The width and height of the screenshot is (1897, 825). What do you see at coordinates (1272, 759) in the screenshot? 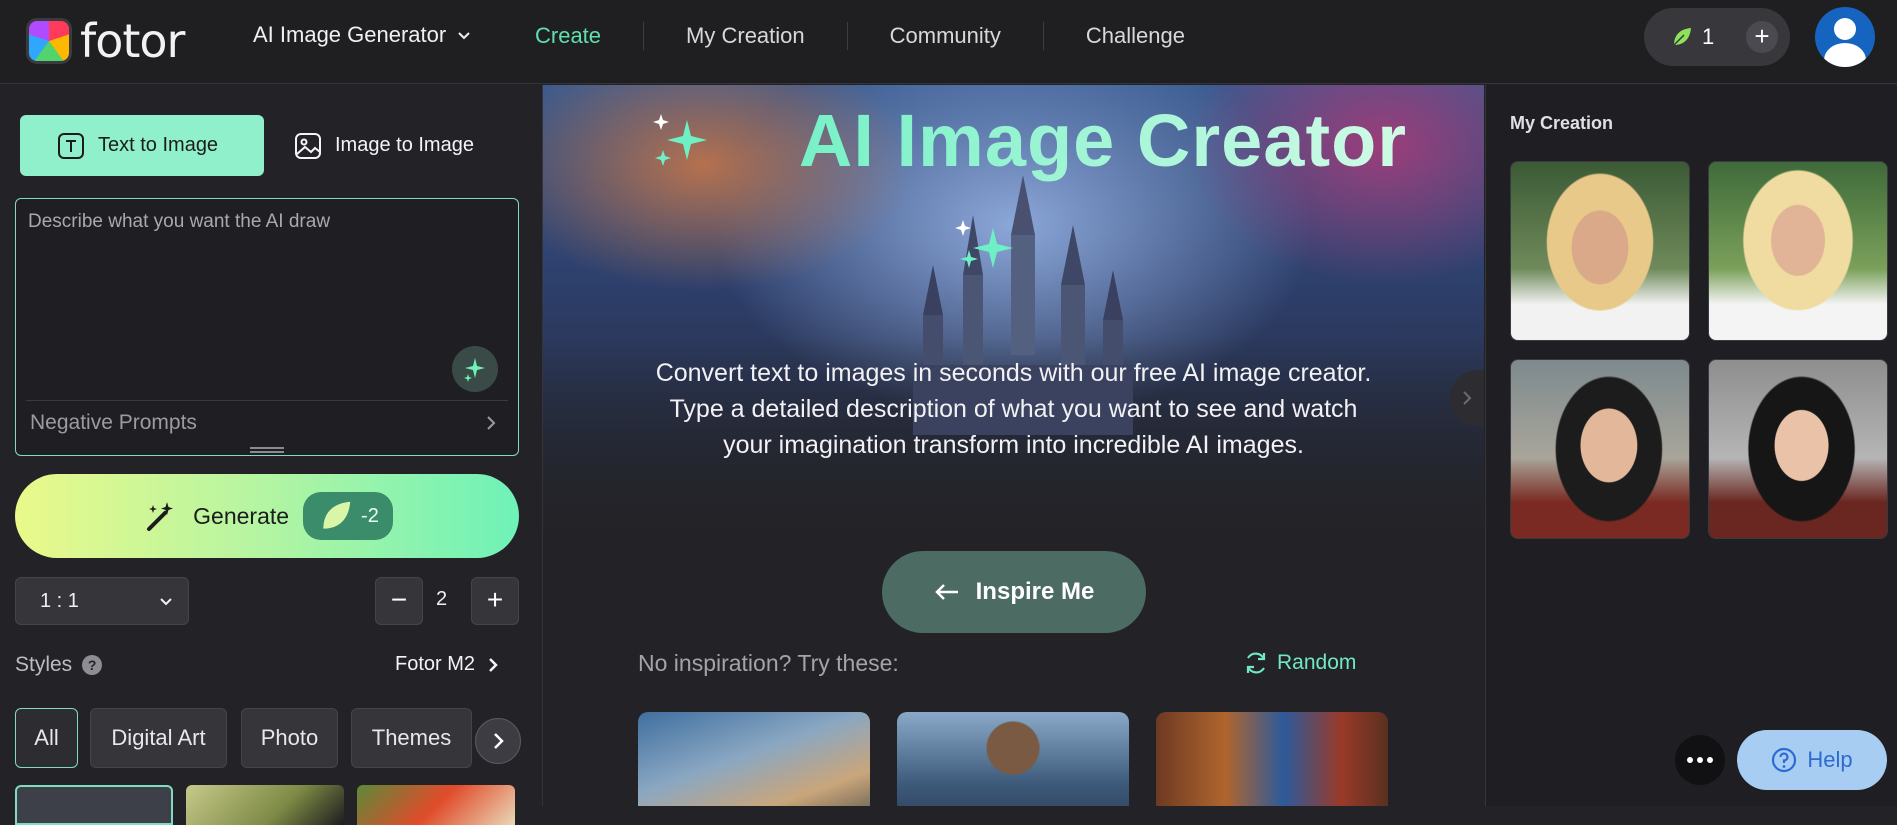
I see `sample-image-women` at bounding box center [1272, 759].